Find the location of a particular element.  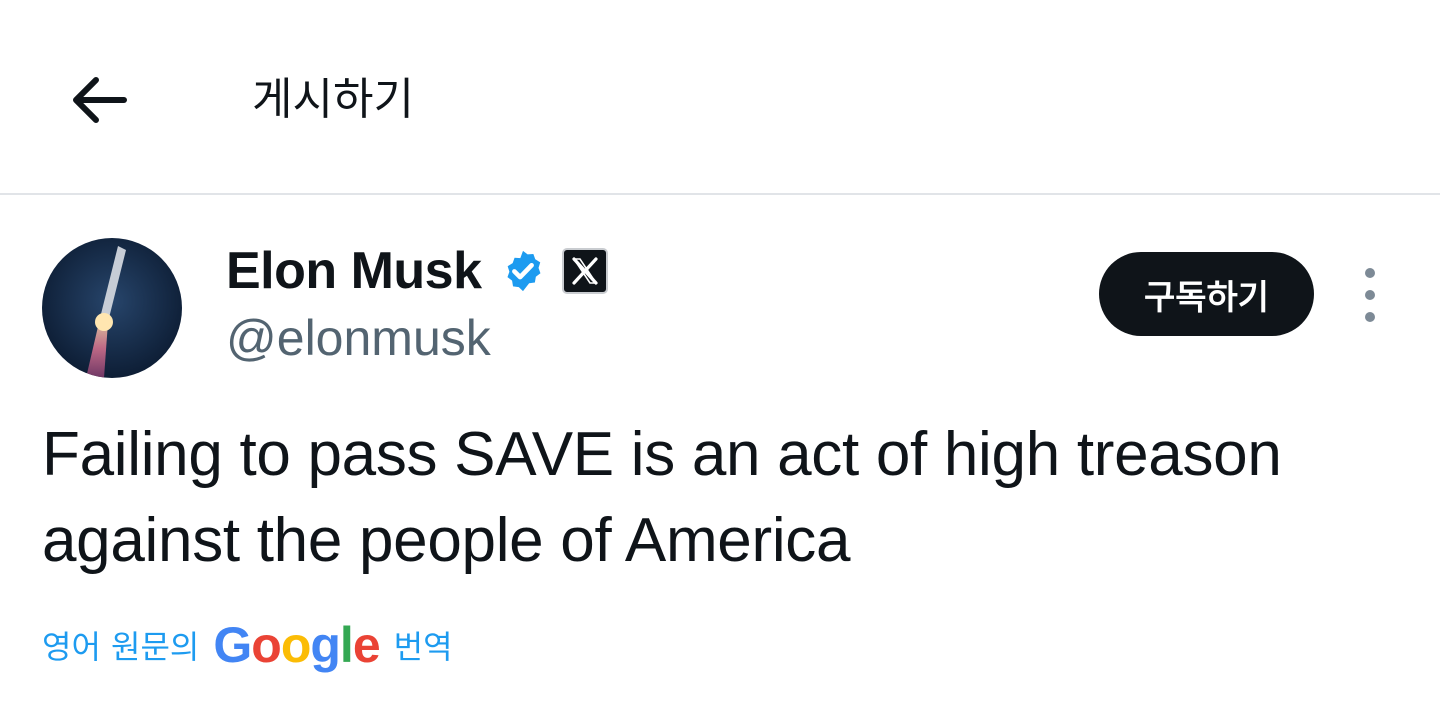

more-vertical-icon is located at coordinates (1370, 273).